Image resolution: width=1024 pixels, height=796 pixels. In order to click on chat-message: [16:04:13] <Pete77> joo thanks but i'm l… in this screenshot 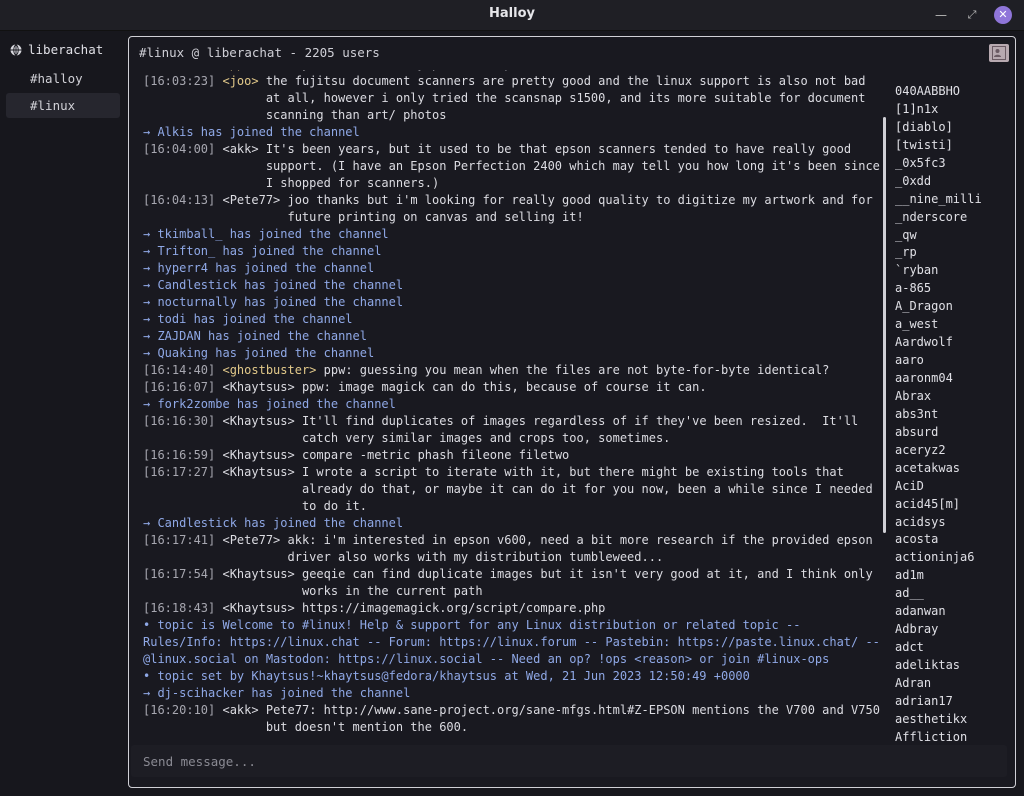, I will do `click(512, 209)`.